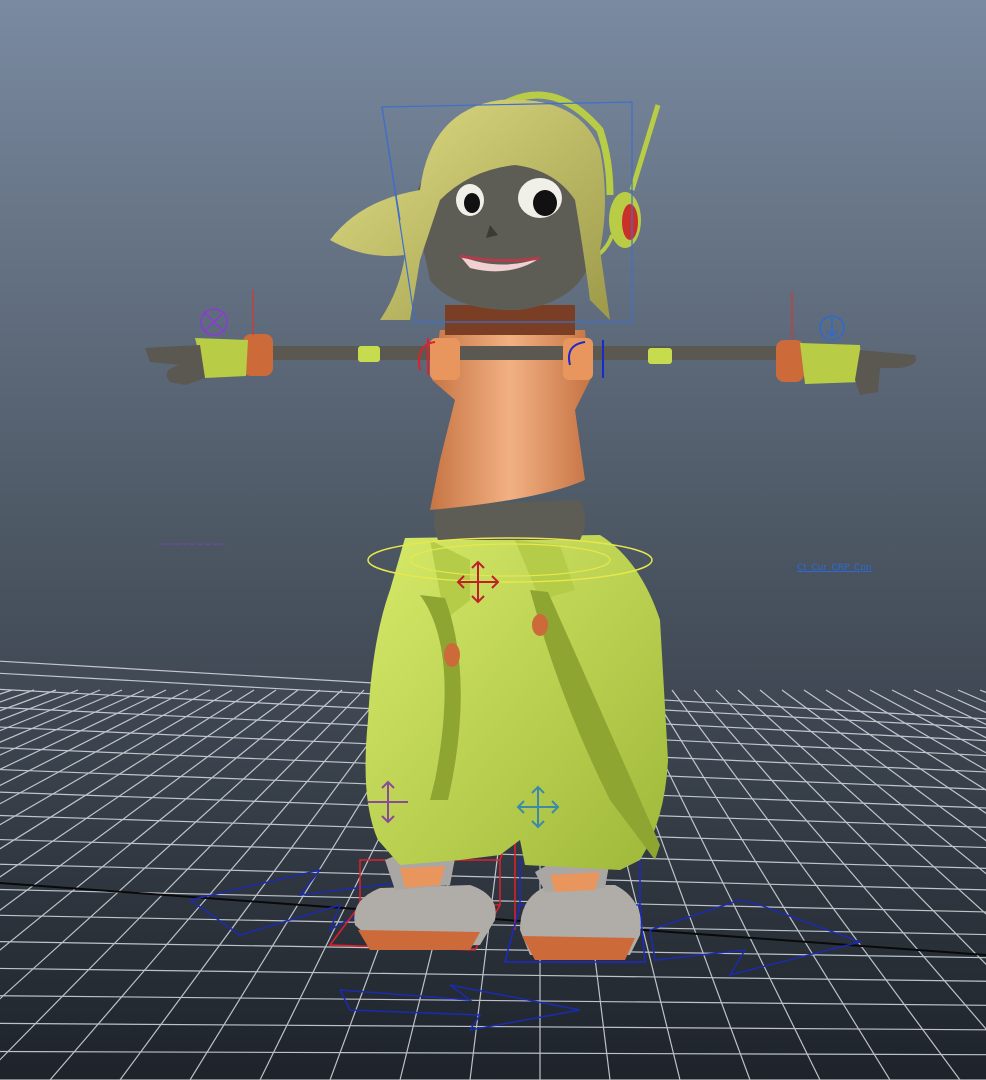 The width and height of the screenshot is (986, 1080). What do you see at coordinates (516, 702) in the screenshot?
I see `pants` at bounding box center [516, 702].